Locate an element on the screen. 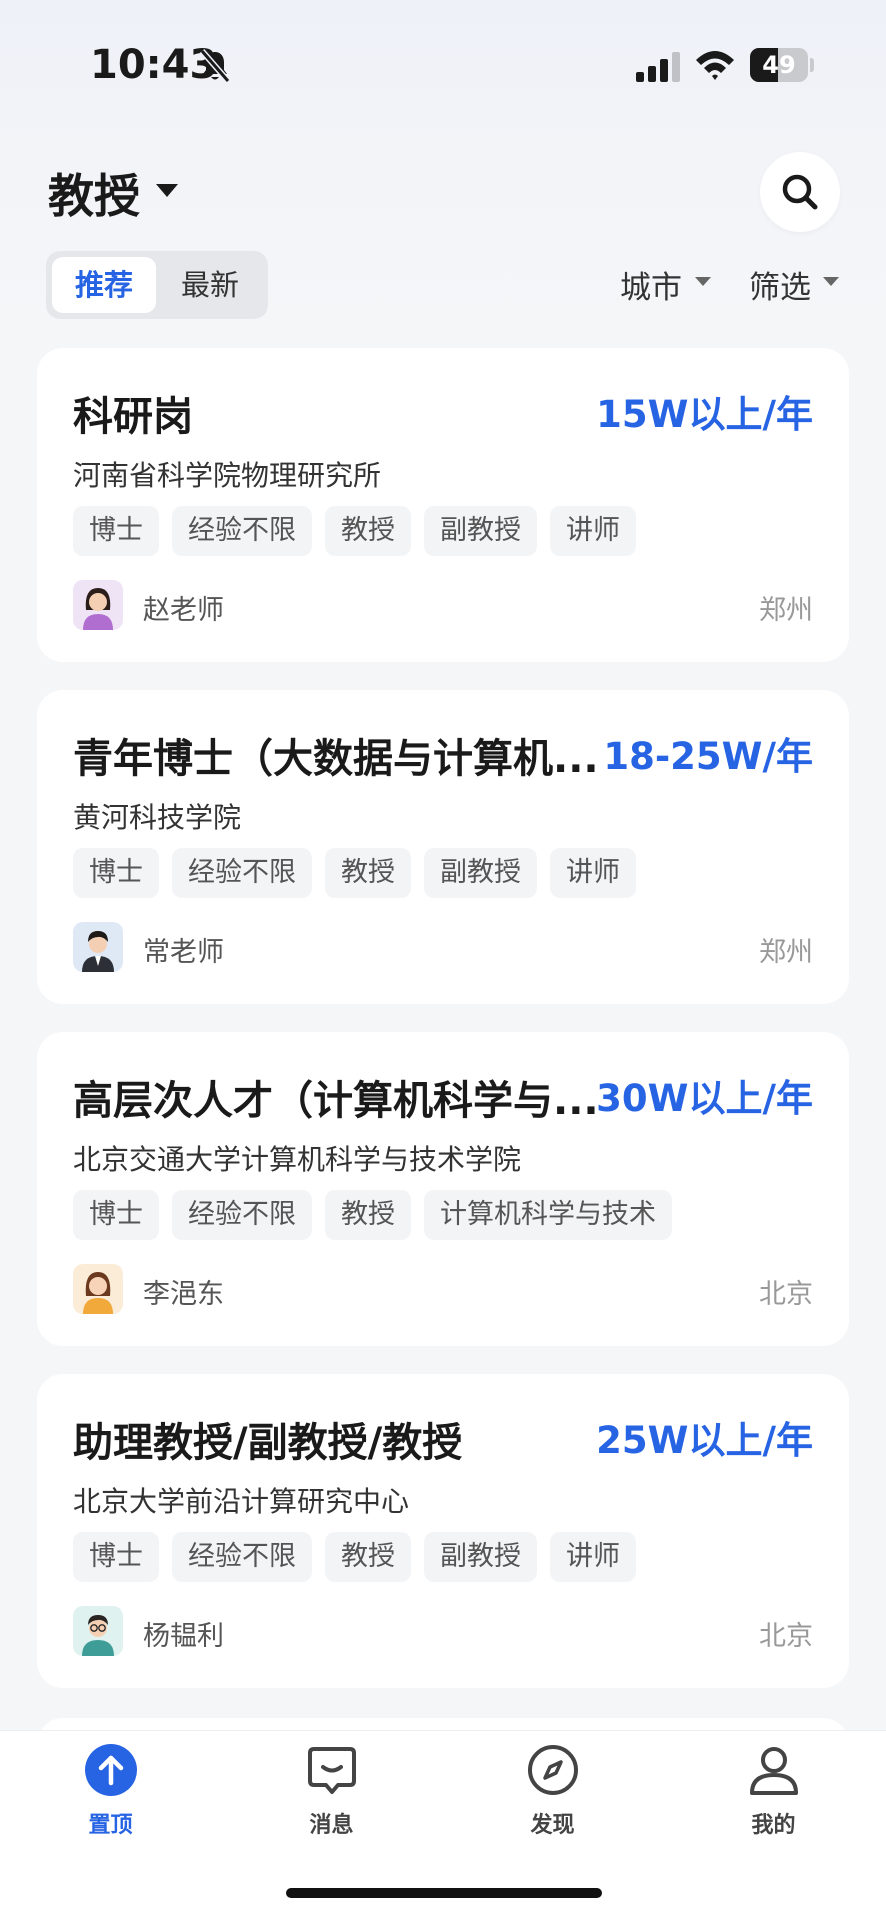 Image resolution: width=886 pixels, height=1920 pixels. profile-icon is located at coordinates (774, 1771).